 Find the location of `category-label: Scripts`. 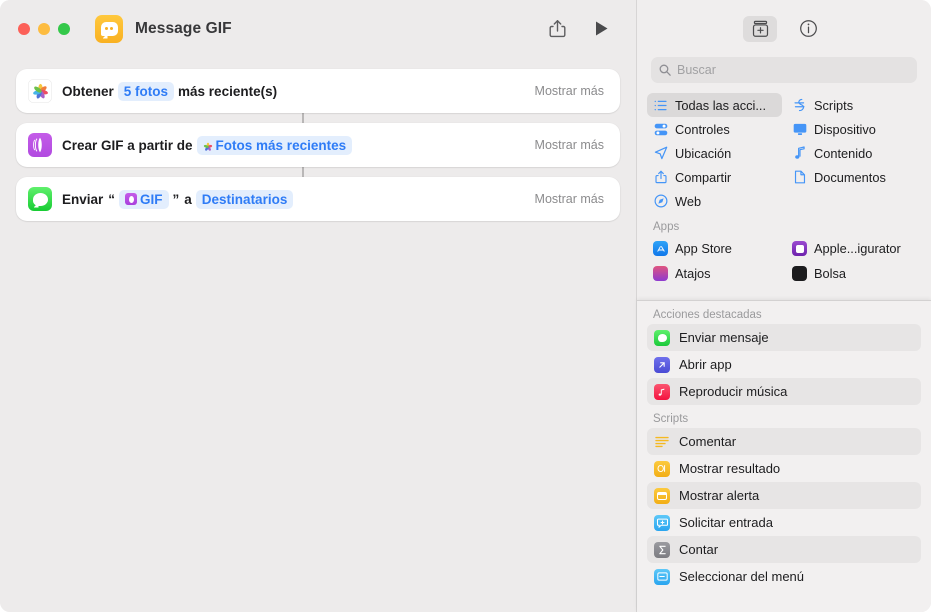

category-label: Scripts is located at coordinates (834, 105).